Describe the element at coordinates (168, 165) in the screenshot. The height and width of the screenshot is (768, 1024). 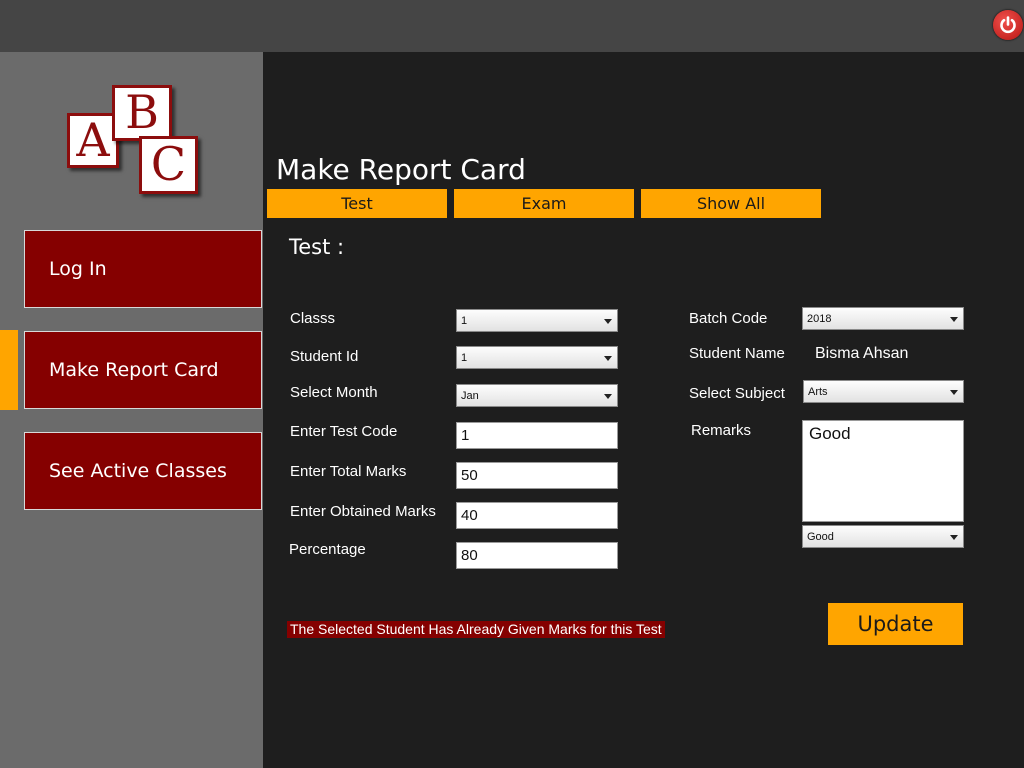
I see `logo-block-c: C` at that location.